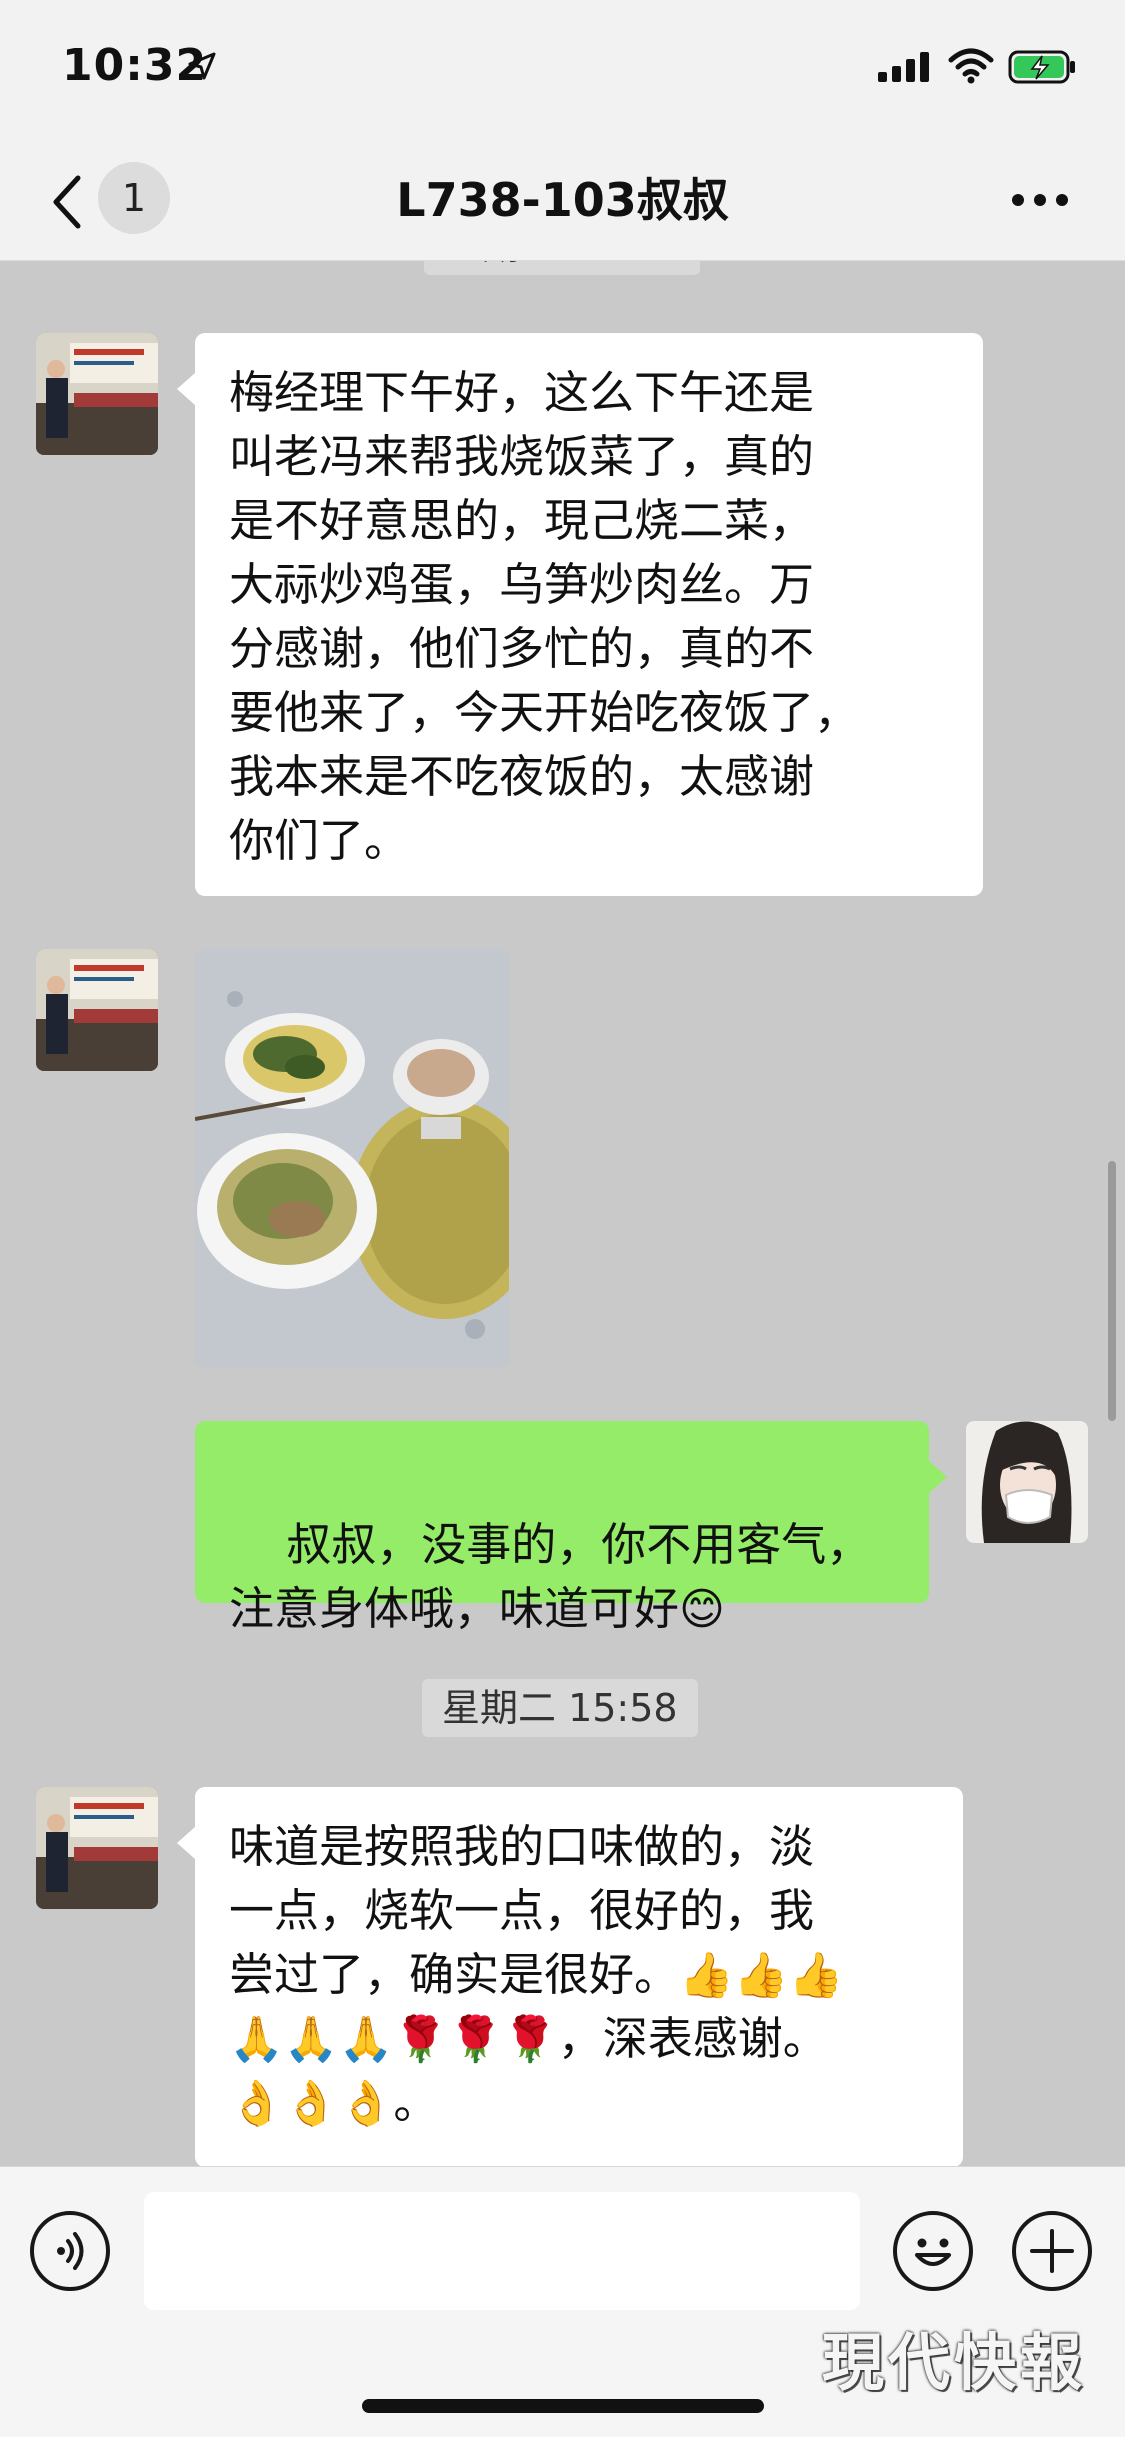 Image resolution: width=1125 pixels, height=2437 pixels. What do you see at coordinates (933, 2251) in the screenshot?
I see `emoji-icon` at bounding box center [933, 2251].